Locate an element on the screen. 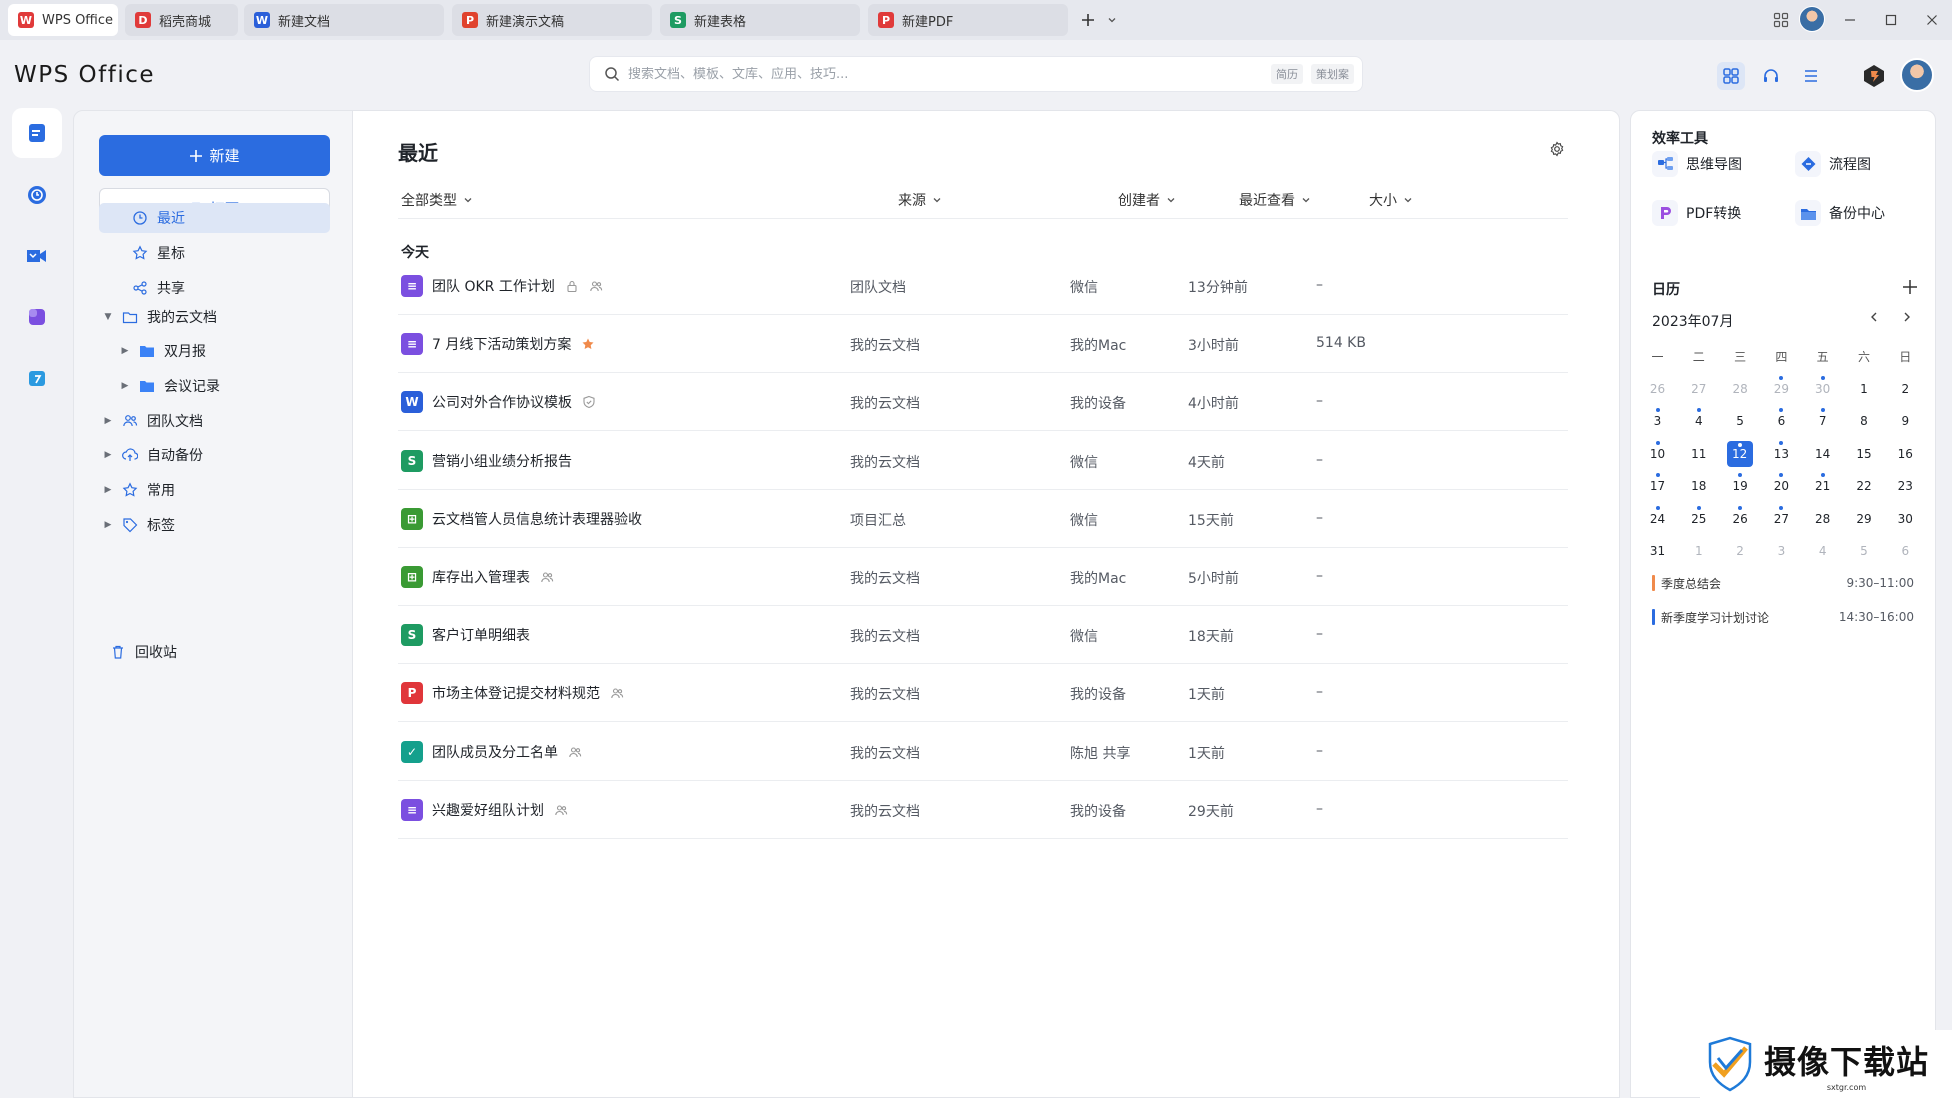 The width and height of the screenshot is (1952, 1098). membership-badge-icon is located at coordinates (1874, 76).